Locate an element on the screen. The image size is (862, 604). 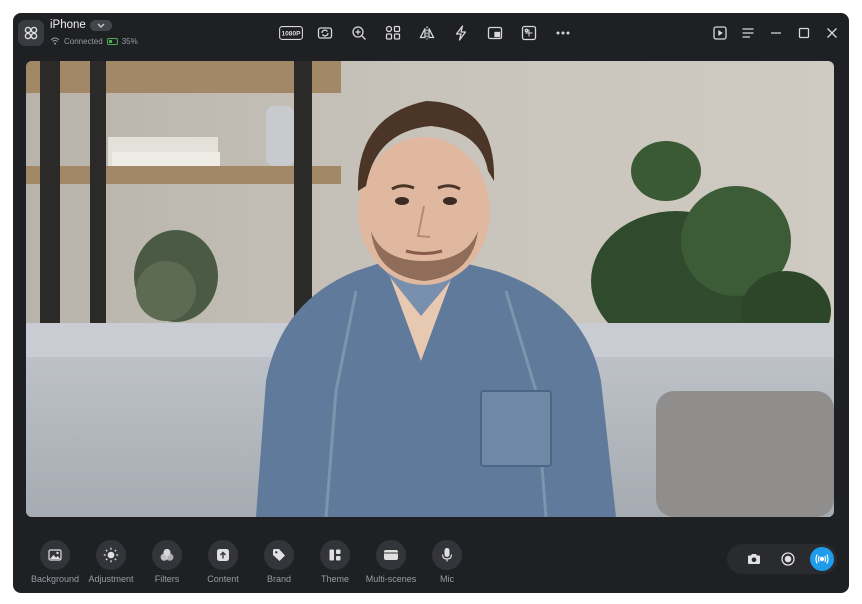
tool-adjustment: Adjustment is located at coordinates (111, 562).